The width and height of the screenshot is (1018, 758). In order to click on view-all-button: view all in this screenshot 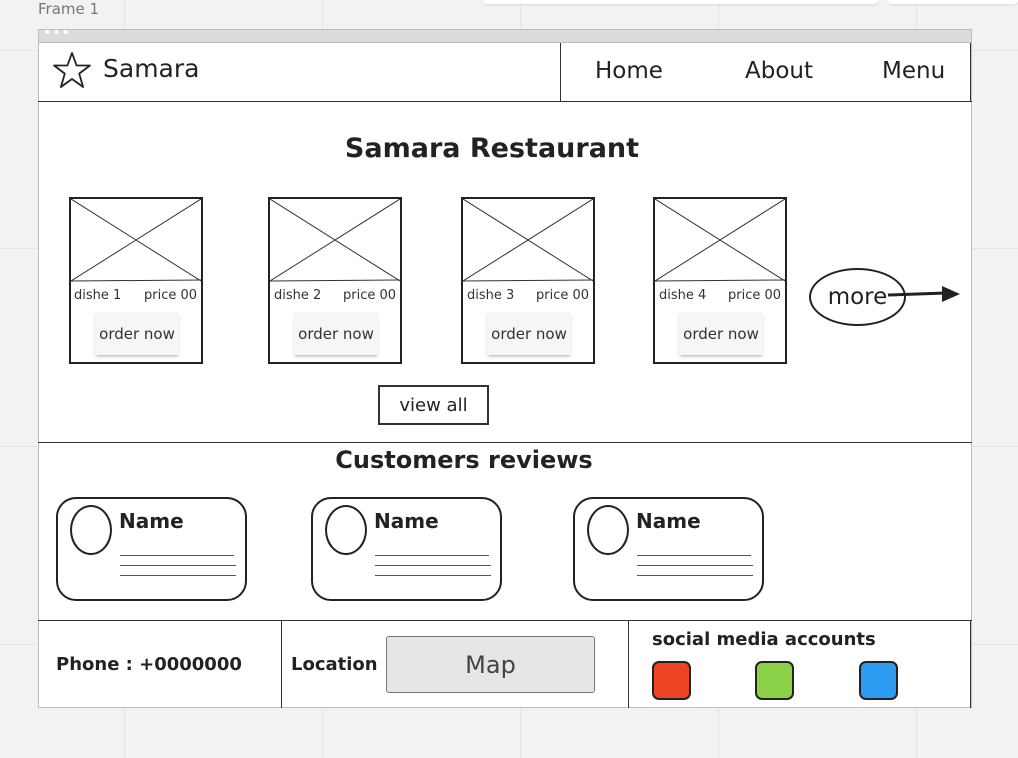, I will do `click(433, 405)`.